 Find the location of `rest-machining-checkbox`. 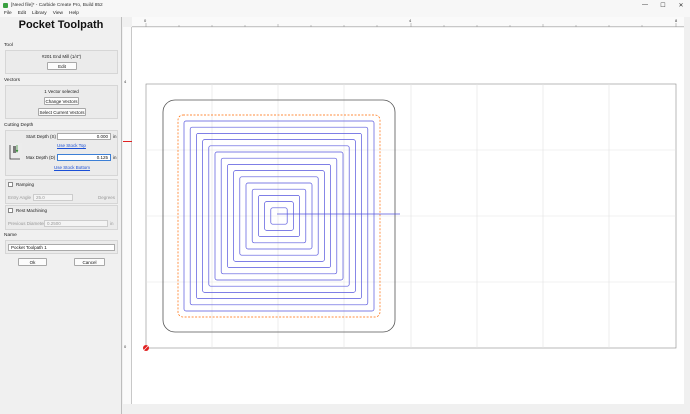

rest-machining-checkbox is located at coordinates (10, 210).